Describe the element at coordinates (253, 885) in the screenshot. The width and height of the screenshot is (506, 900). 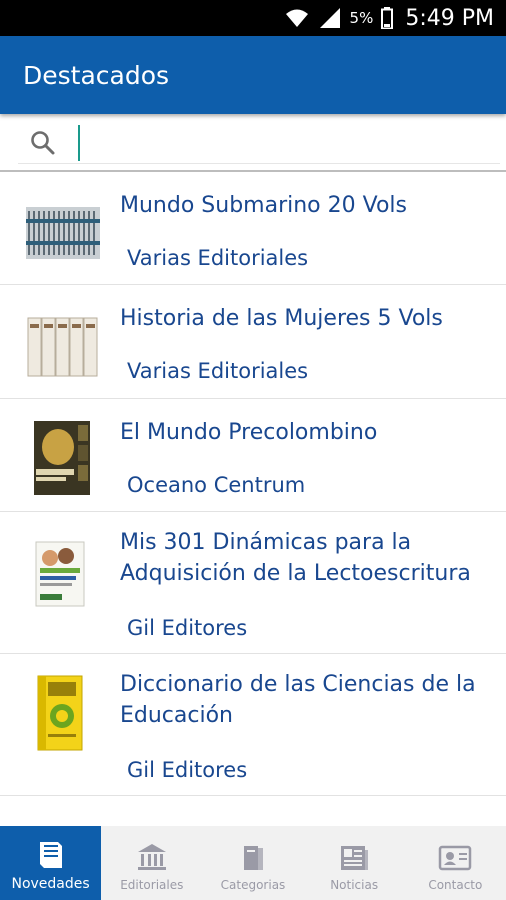
I see `nav-label: Categorias` at that location.